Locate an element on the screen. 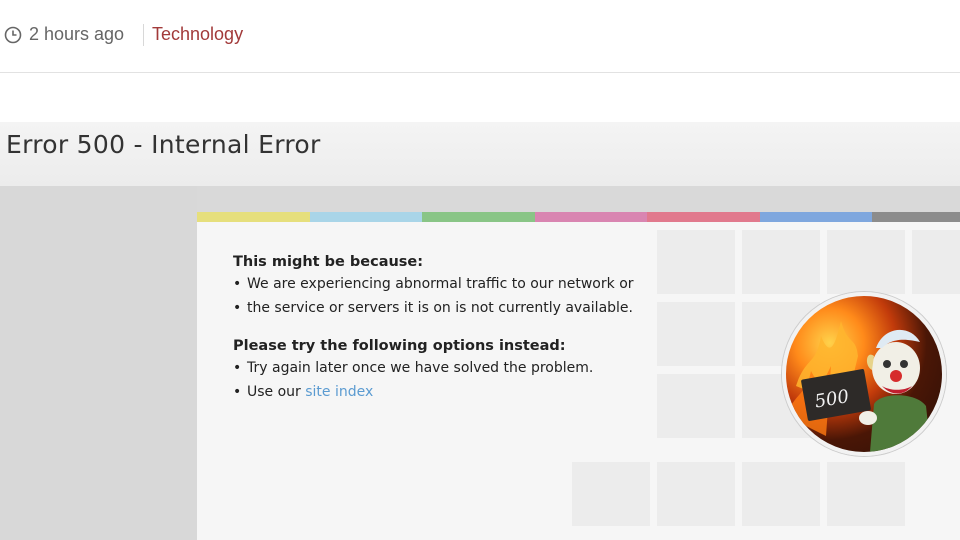 Image resolution: width=960 pixels, height=540 pixels. category-link: Technology is located at coordinates (197, 34).